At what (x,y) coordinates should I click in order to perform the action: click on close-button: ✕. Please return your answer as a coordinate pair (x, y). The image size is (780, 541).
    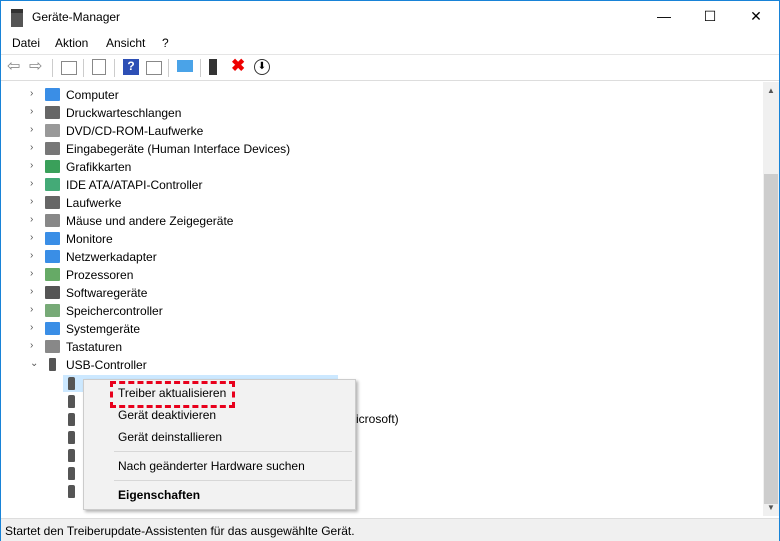
    Looking at the image, I should click on (756, 16).